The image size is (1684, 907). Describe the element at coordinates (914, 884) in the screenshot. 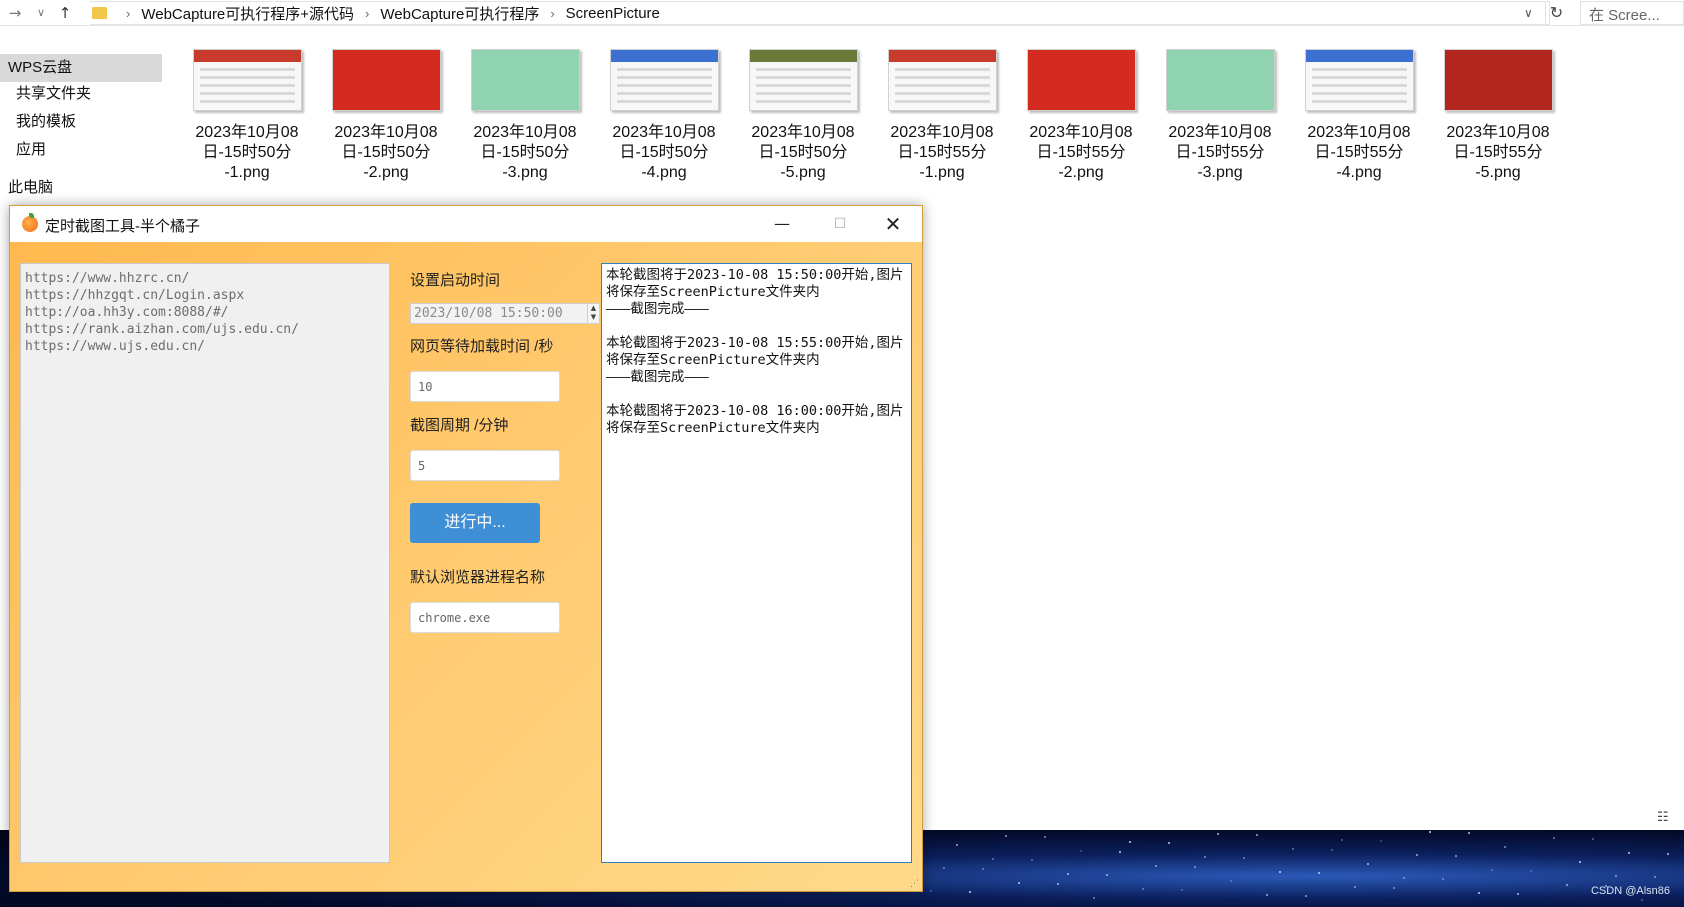

I see `resize-grip-icon: ⋰` at that location.